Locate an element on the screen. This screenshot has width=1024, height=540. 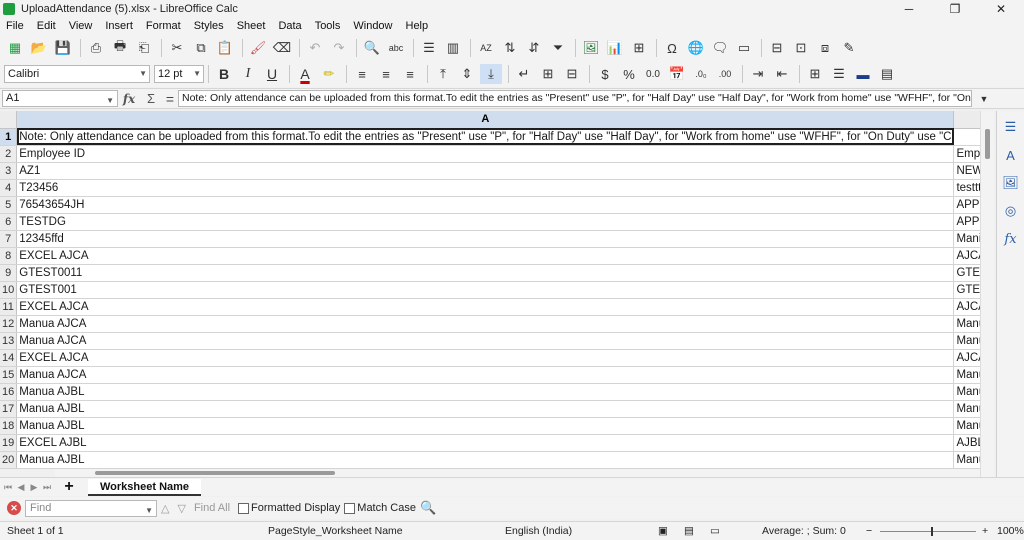
row-icon: ☰ is located at coordinates (429, 48).